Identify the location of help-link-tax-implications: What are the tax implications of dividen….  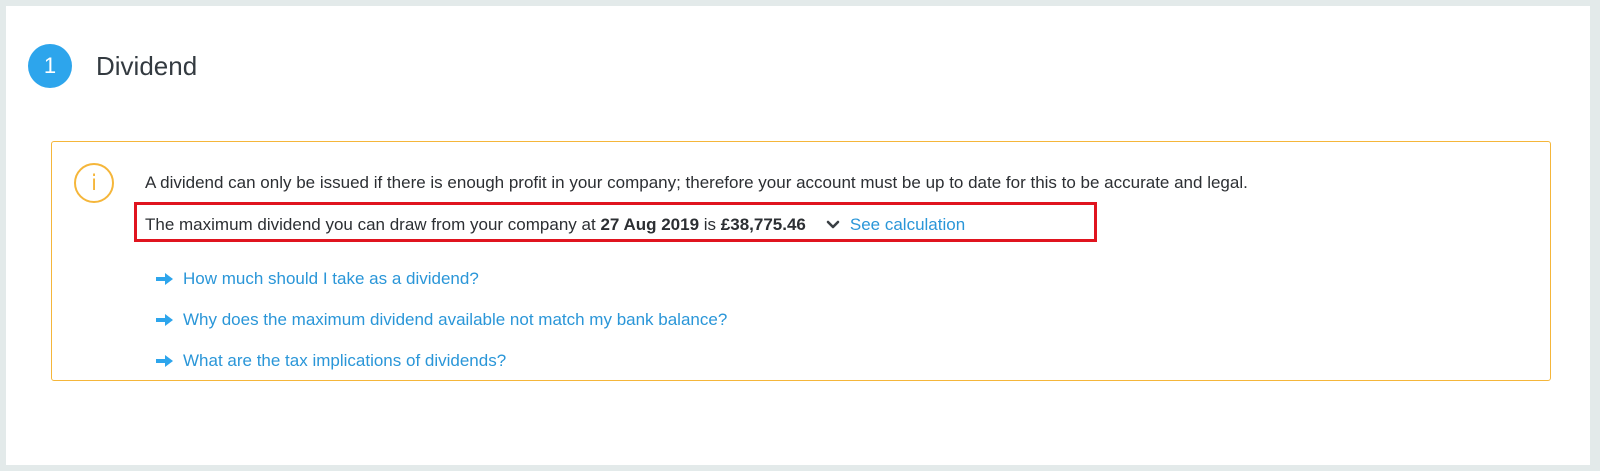
(441, 360).